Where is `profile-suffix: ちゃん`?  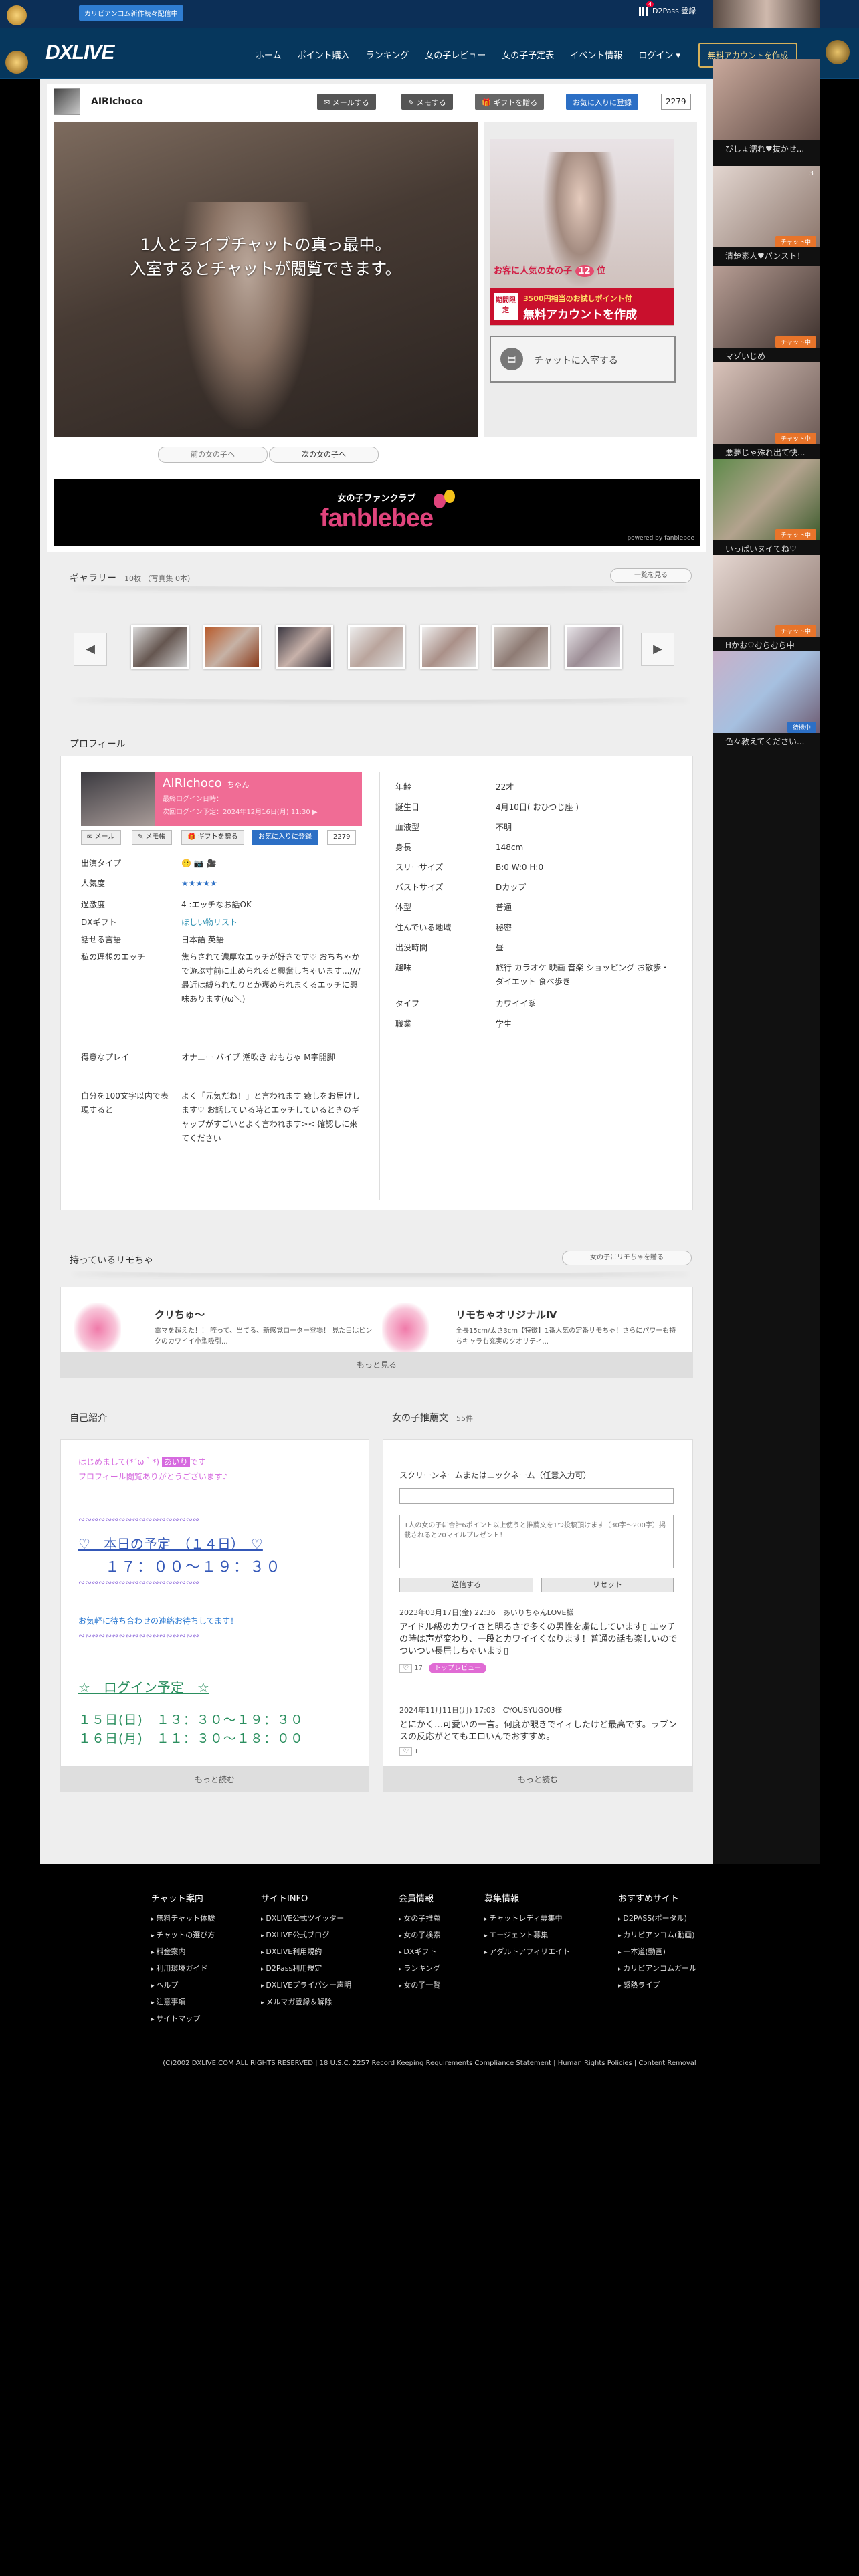
profile-suffix: ちゃん is located at coordinates (239, 784).